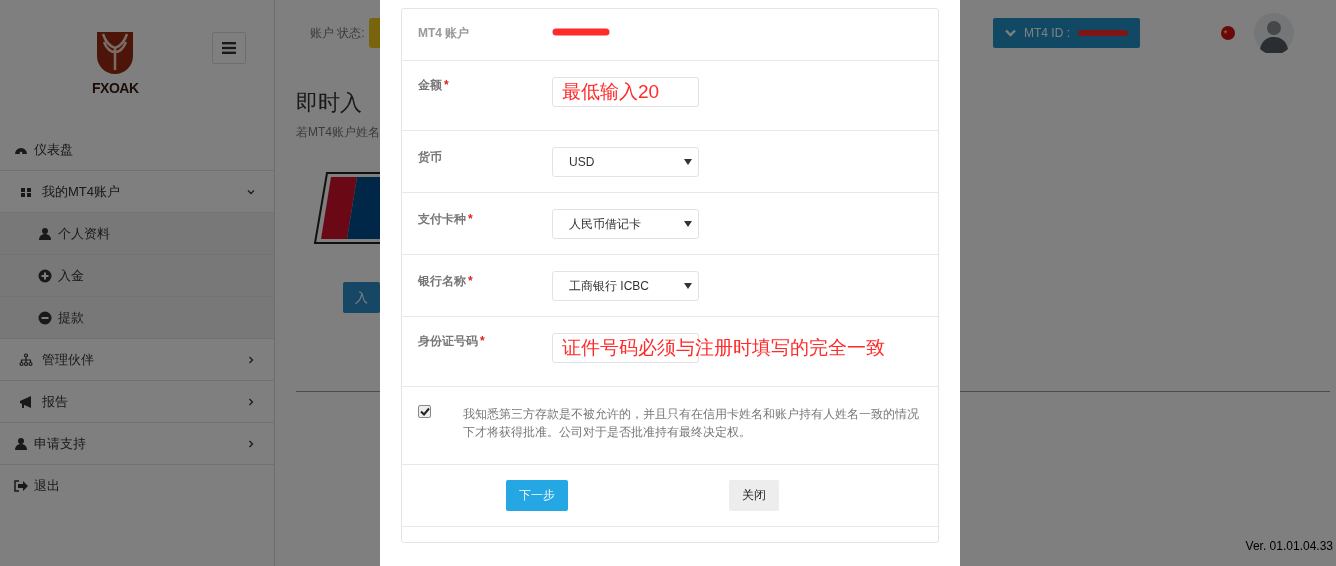  What do you see at coordinates (430, 157) in the screenshot?
I see `field-label: 货币` at bounding box center [430, 157].